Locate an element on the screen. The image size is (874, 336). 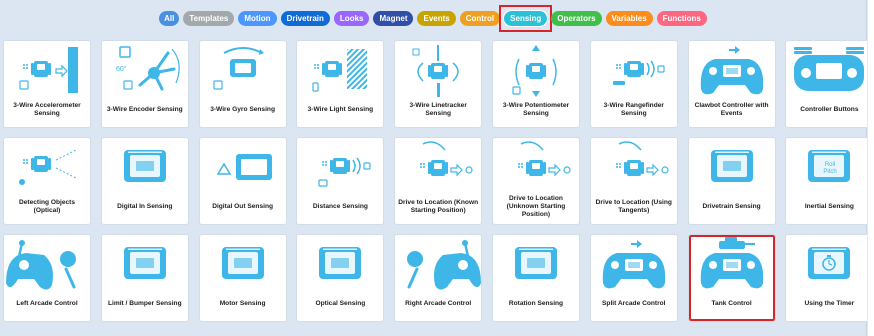
filter-chip-magnet: Magnet is located at coordinates (393, 18).